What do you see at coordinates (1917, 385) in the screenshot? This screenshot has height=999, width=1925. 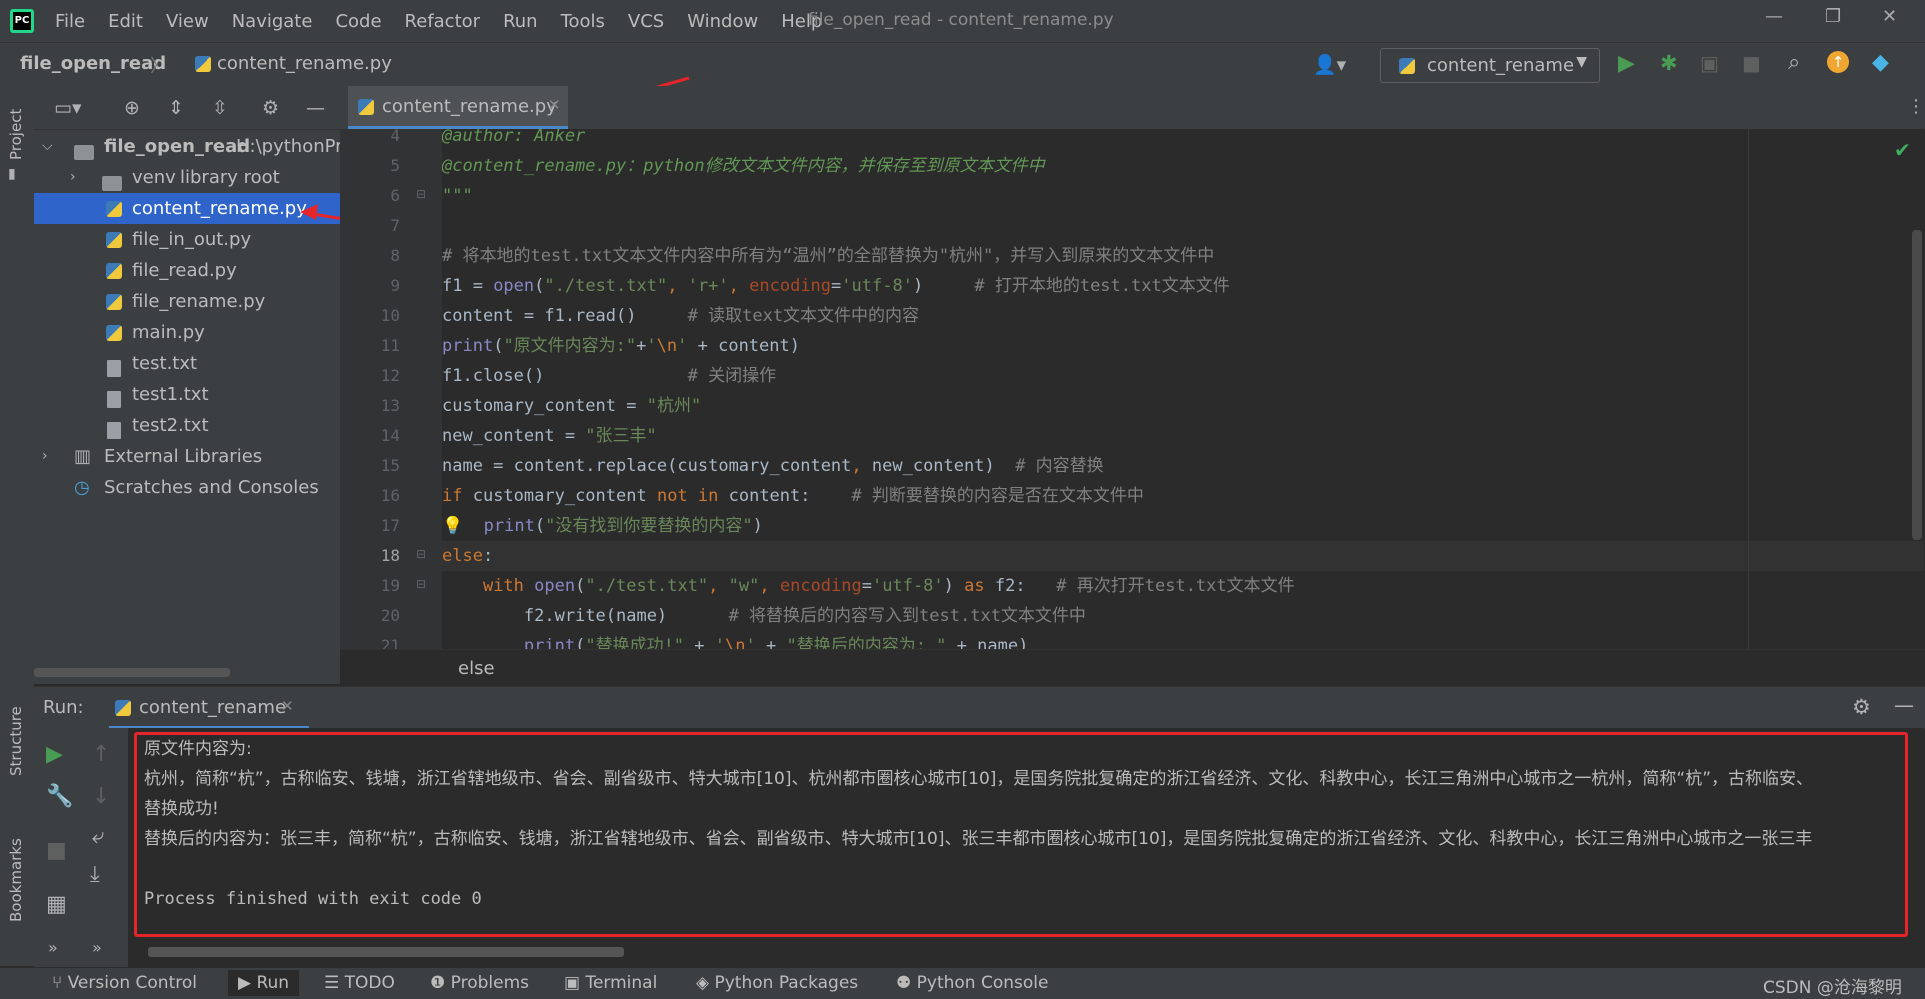 I see `editor-scrollbar` at bounding box center [1917, 385].